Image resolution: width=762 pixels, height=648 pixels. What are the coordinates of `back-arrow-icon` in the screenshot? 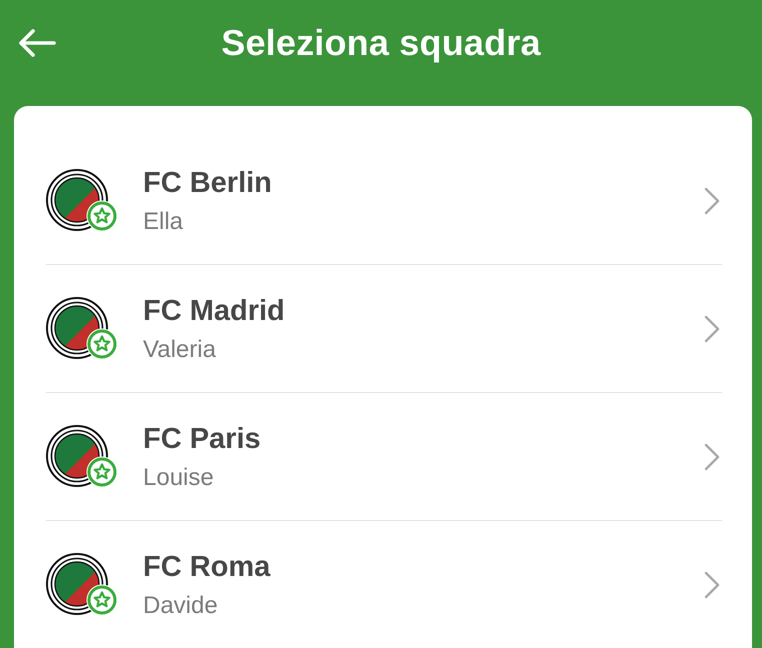 It's located at (37, 43).